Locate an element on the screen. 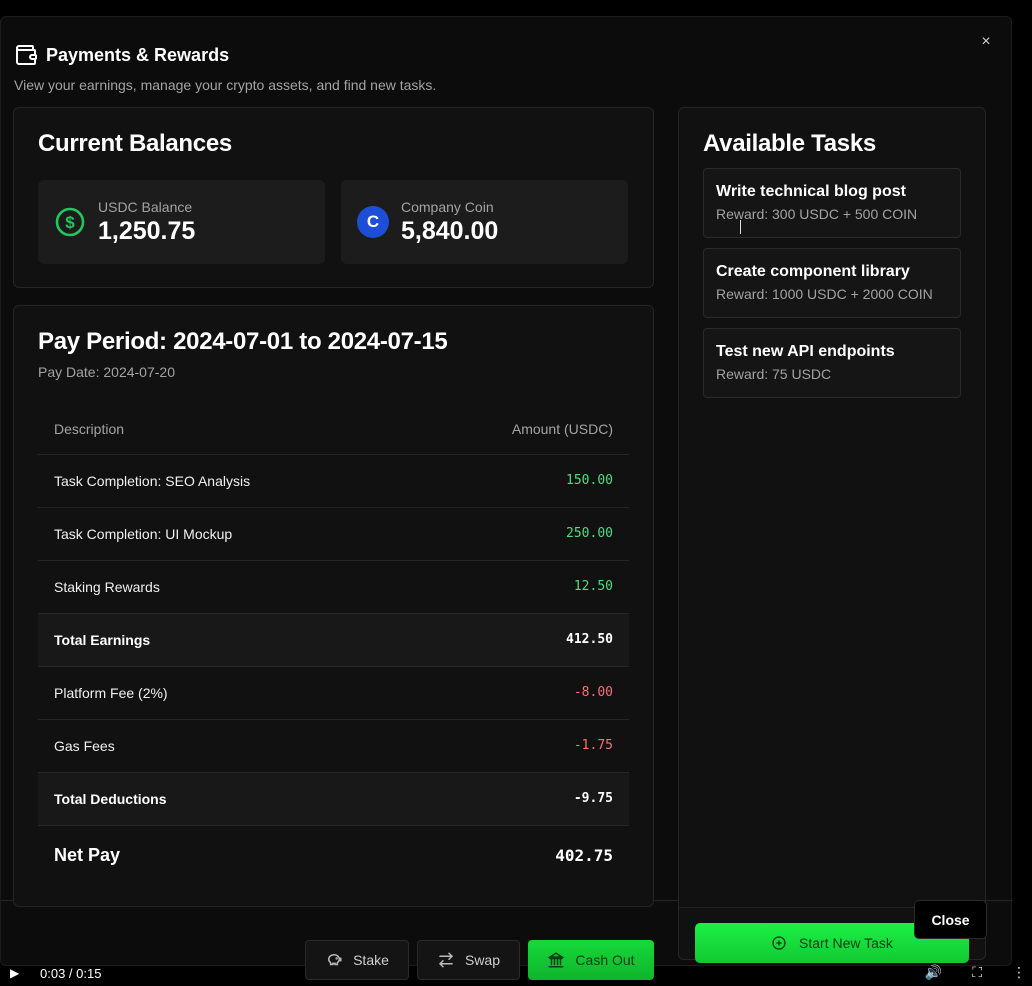 The height and width of the screenshot is (986, 1032). row-description: Total Earnings is located at coordinates (225, 640).